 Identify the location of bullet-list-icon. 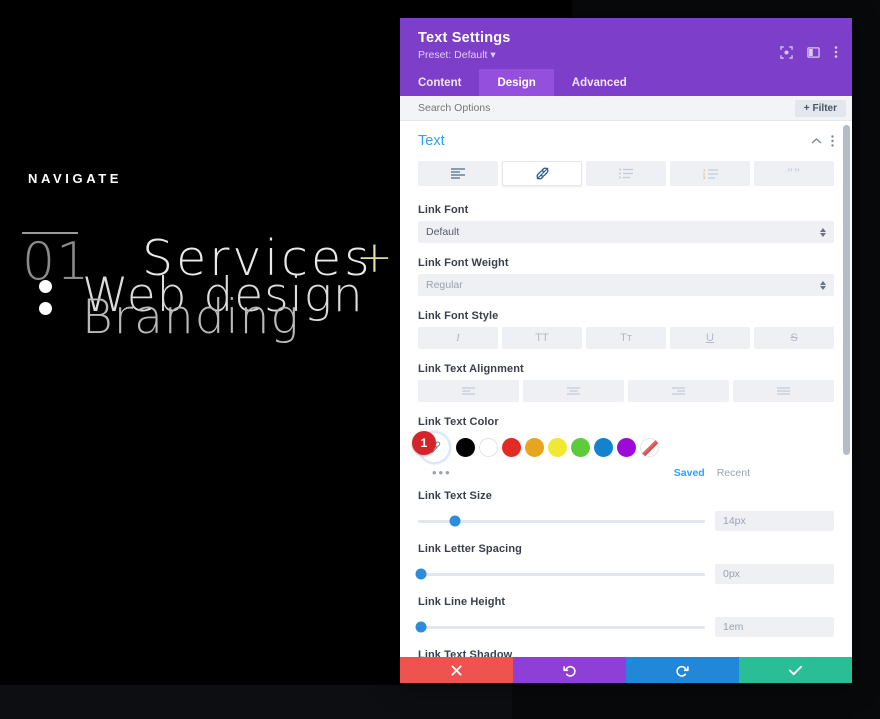
(626, 173).